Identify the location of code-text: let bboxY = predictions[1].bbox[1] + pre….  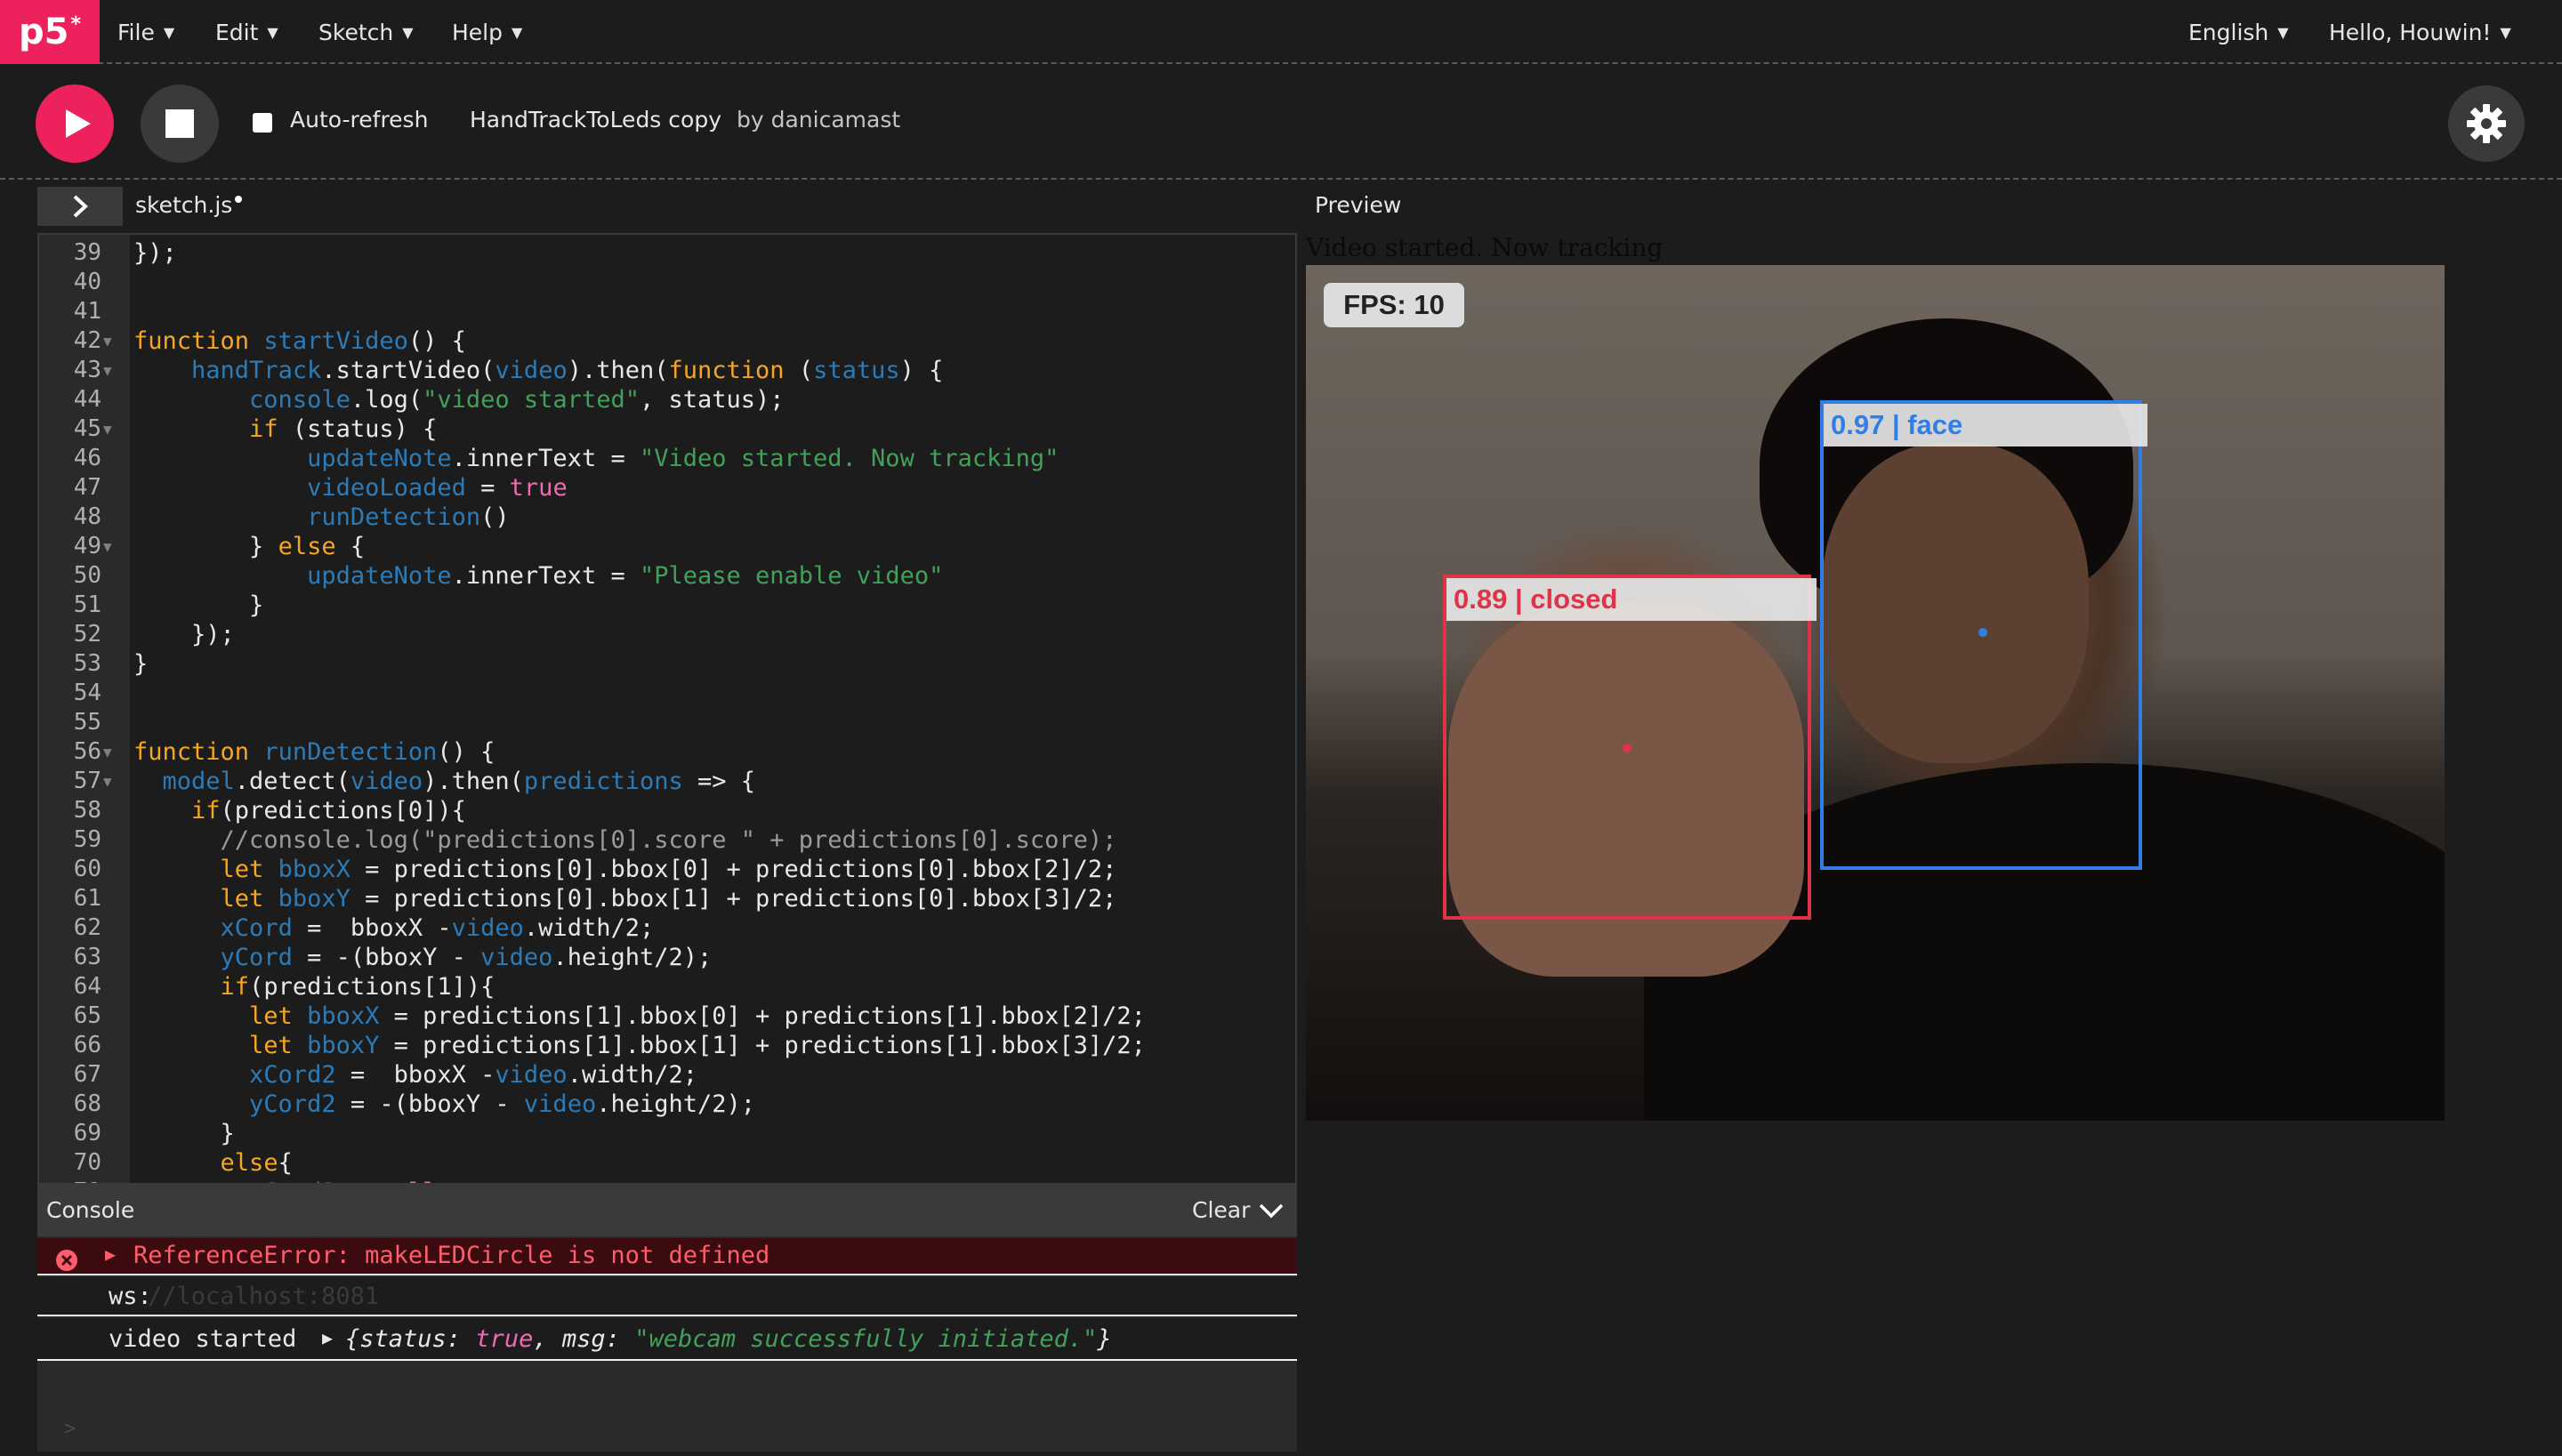
(697, 1045).